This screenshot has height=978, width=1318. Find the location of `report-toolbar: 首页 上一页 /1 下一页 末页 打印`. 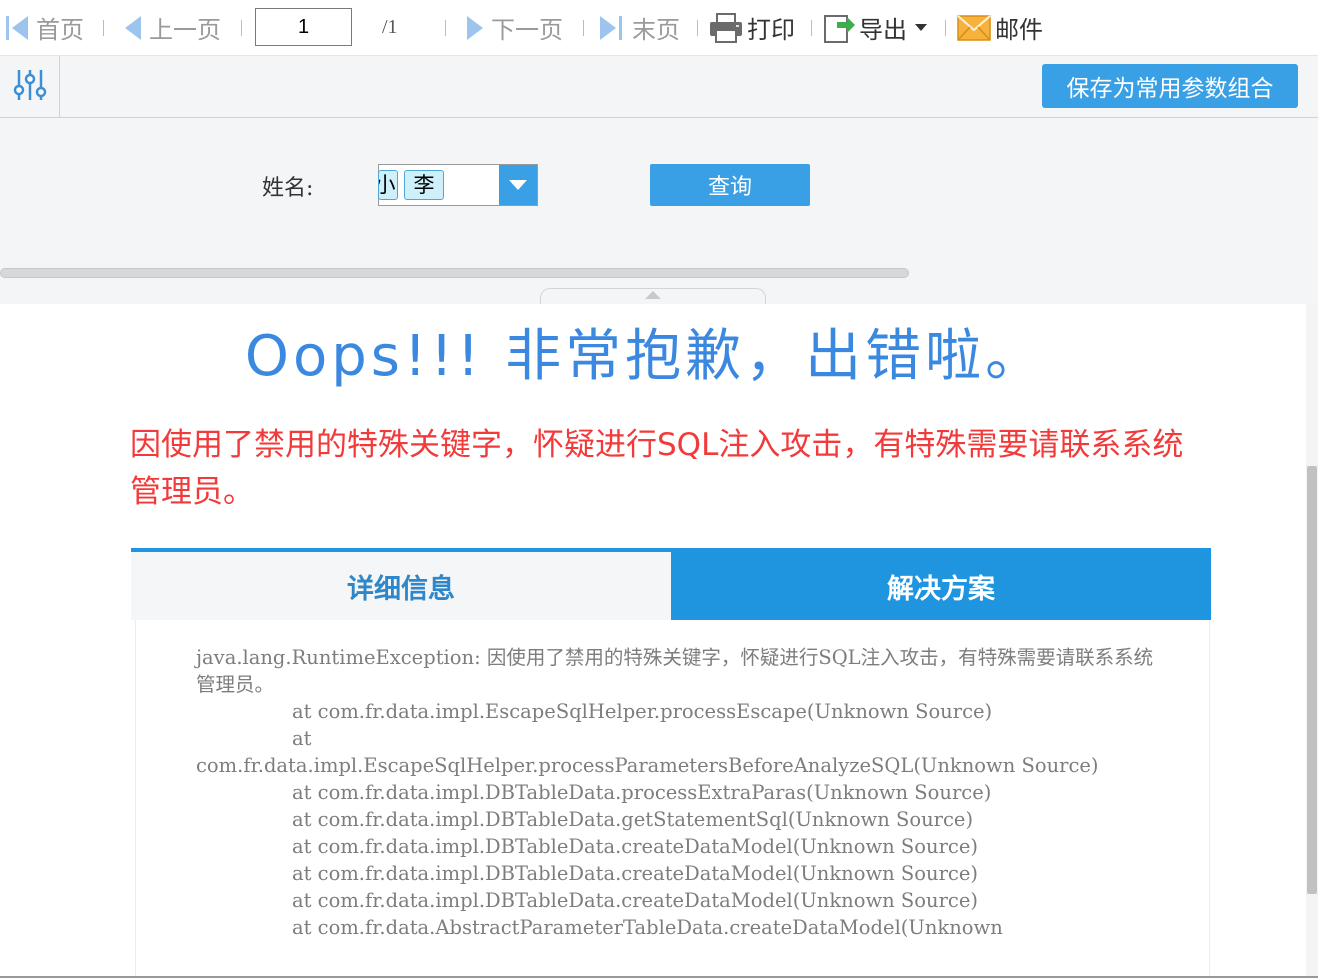

report-toolbar: 首页 上一页 /1 下一页 末页 打印 is located at coordinates (659, 28).